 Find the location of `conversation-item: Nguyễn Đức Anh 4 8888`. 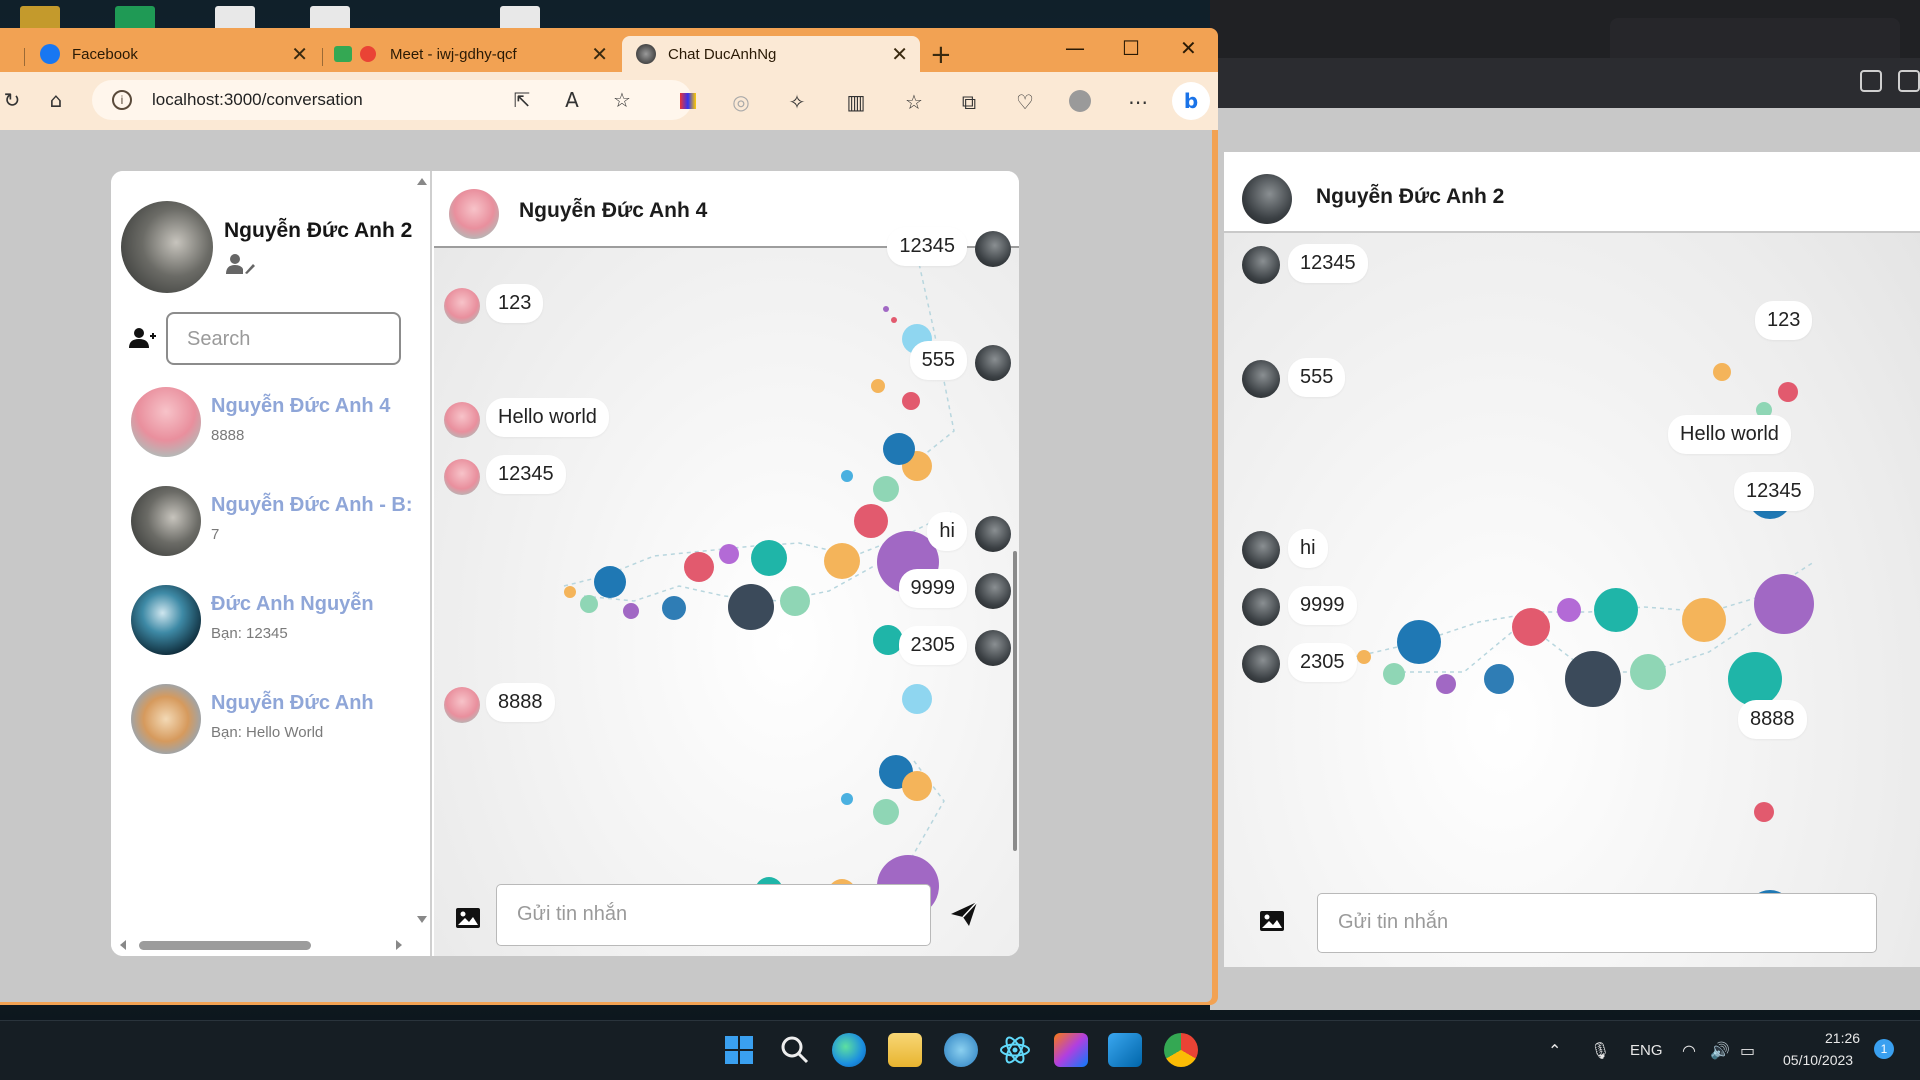

conversation-item: Nguyễn Đức Anh 4 8888 is located at coordinates (280, 427).